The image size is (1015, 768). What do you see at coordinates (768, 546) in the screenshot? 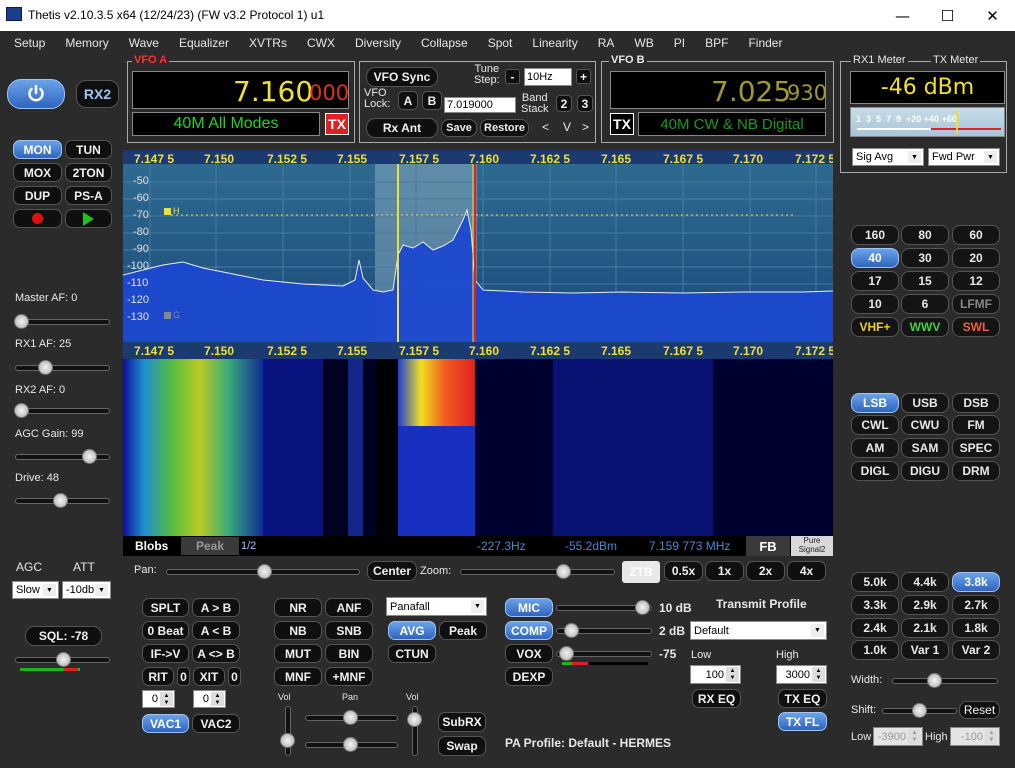
I see `fb-button: FB` at bounding box center [768, 546].